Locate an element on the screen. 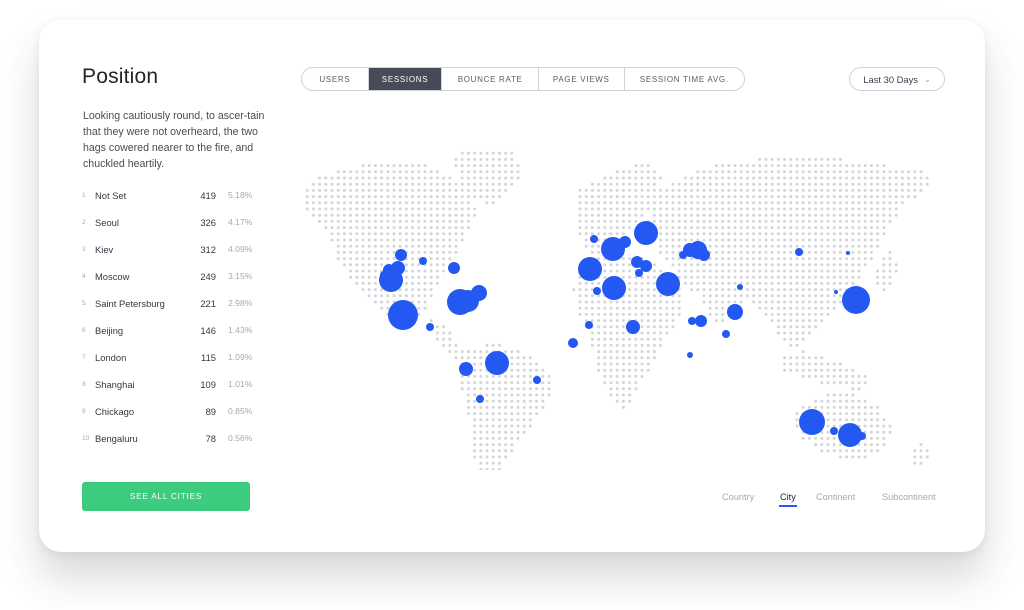  tab-page-views: PAGE VIEWS is located at coordinates (582, 79).